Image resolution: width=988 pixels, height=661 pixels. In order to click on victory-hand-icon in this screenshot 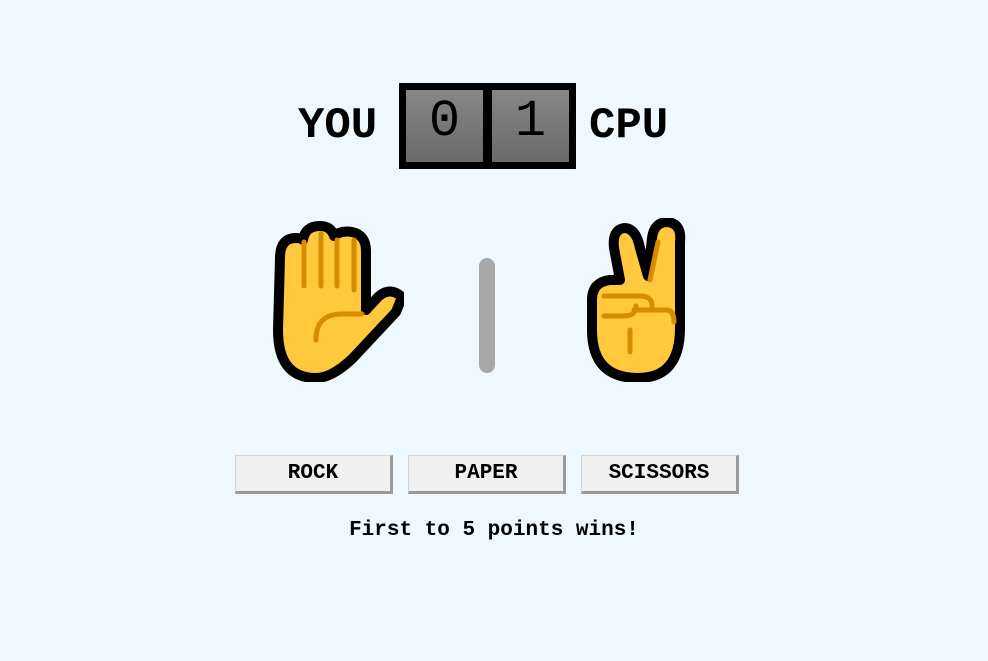, I will do `click(636, 300)`.